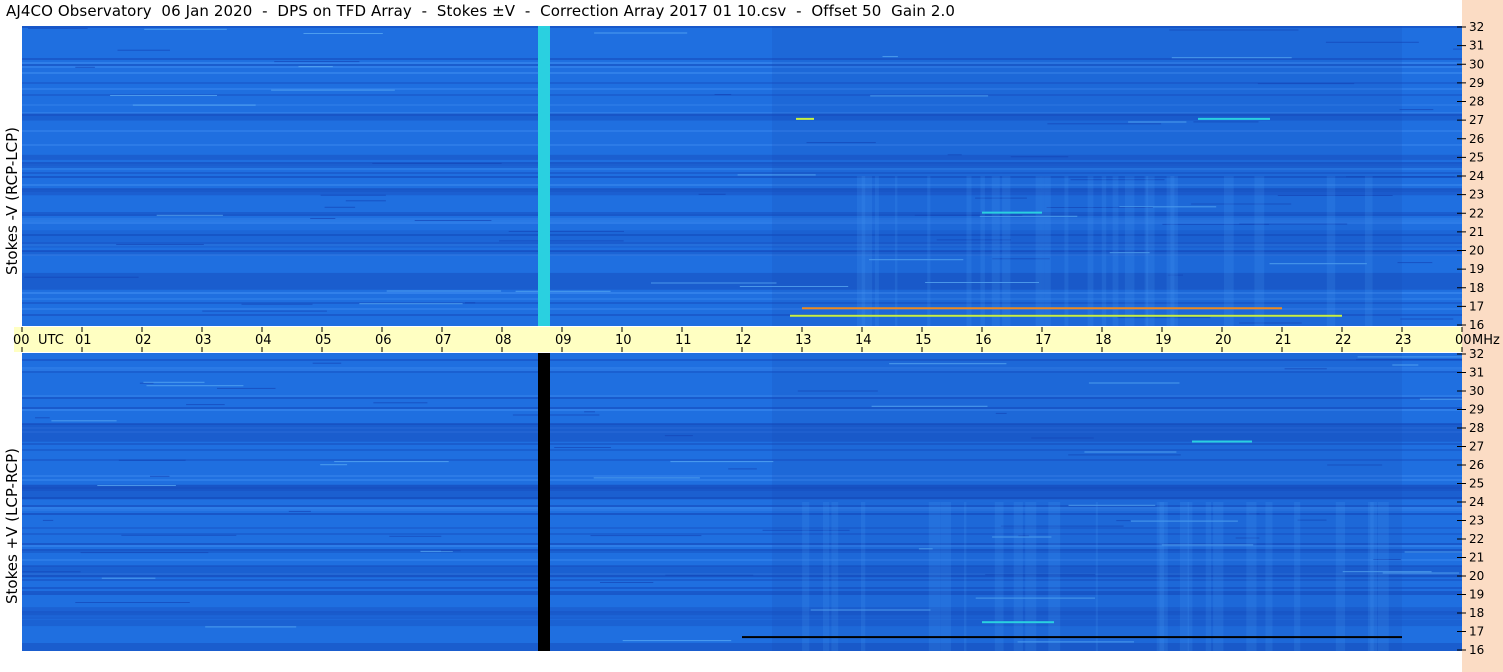 This screenshot has width=1503, height=672. What do you see at coordinates (263, 340) in the screenshot?
I see `time-label: 04` at bounding box center [263, 340].